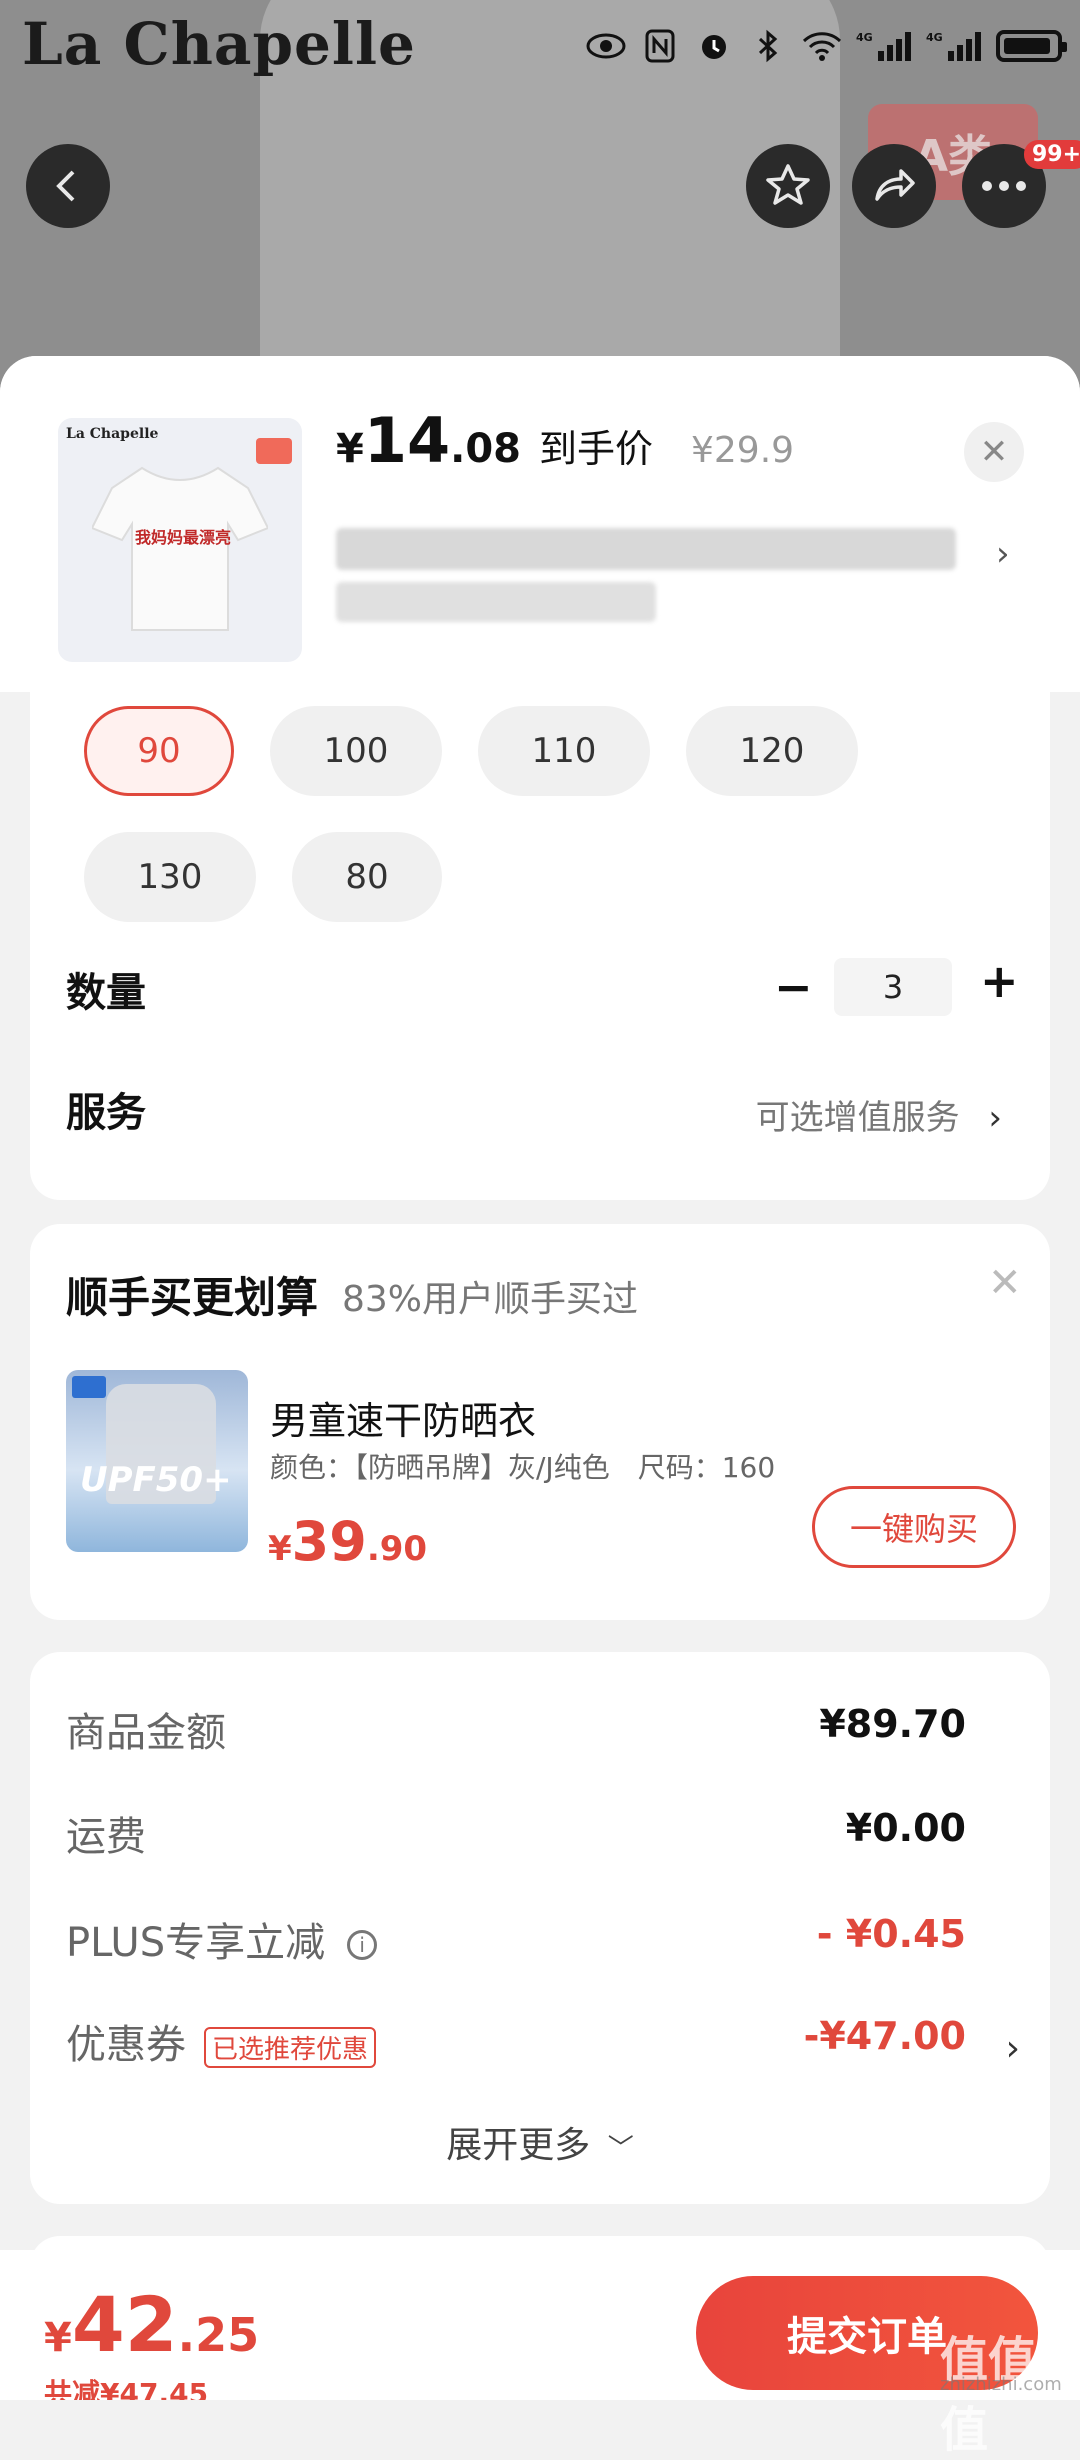 This screenshot has height=2460, width=1080. I want to click on brand-logo-icon, so click(89, 1387).